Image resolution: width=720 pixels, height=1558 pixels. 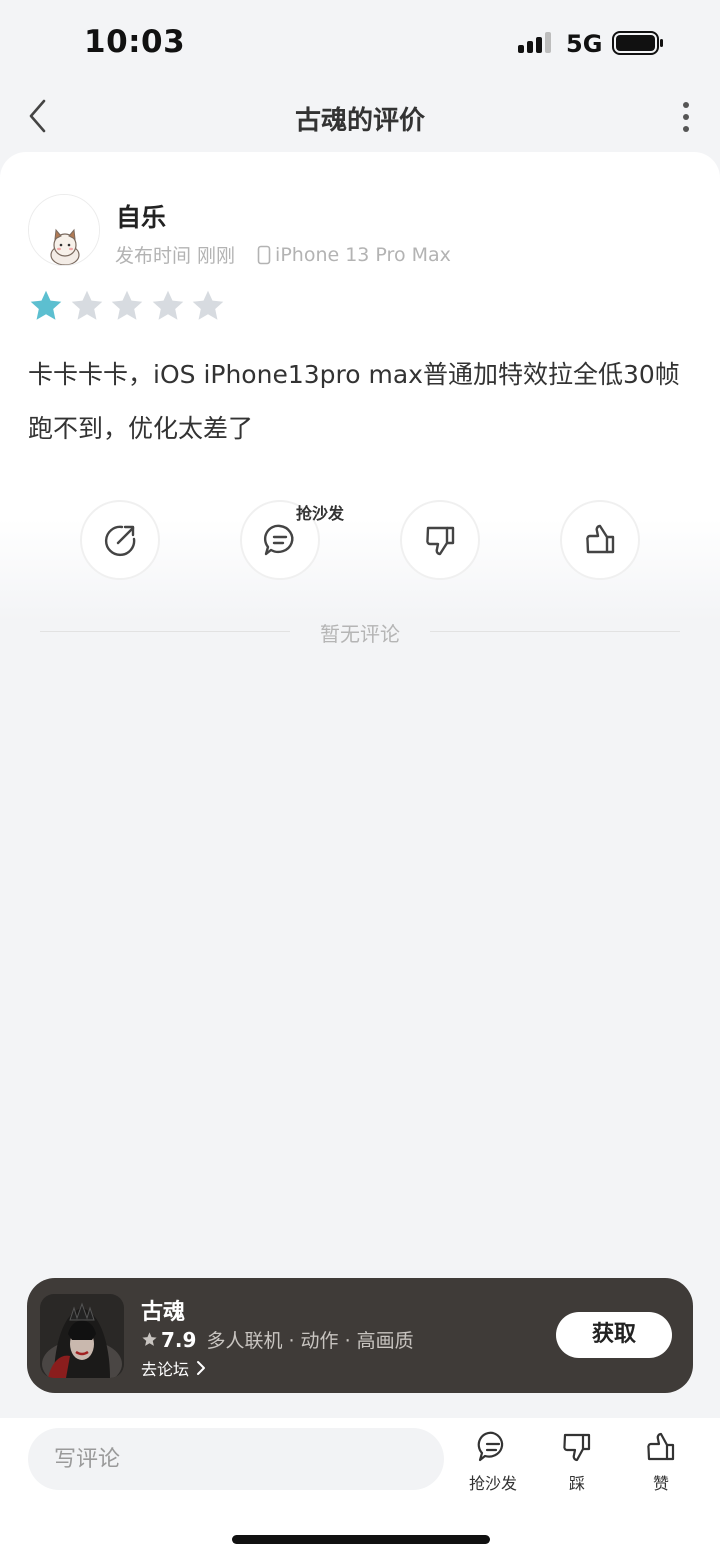 I want to click on nav-bar: 古魂的评价, so click(x=360, y=118).